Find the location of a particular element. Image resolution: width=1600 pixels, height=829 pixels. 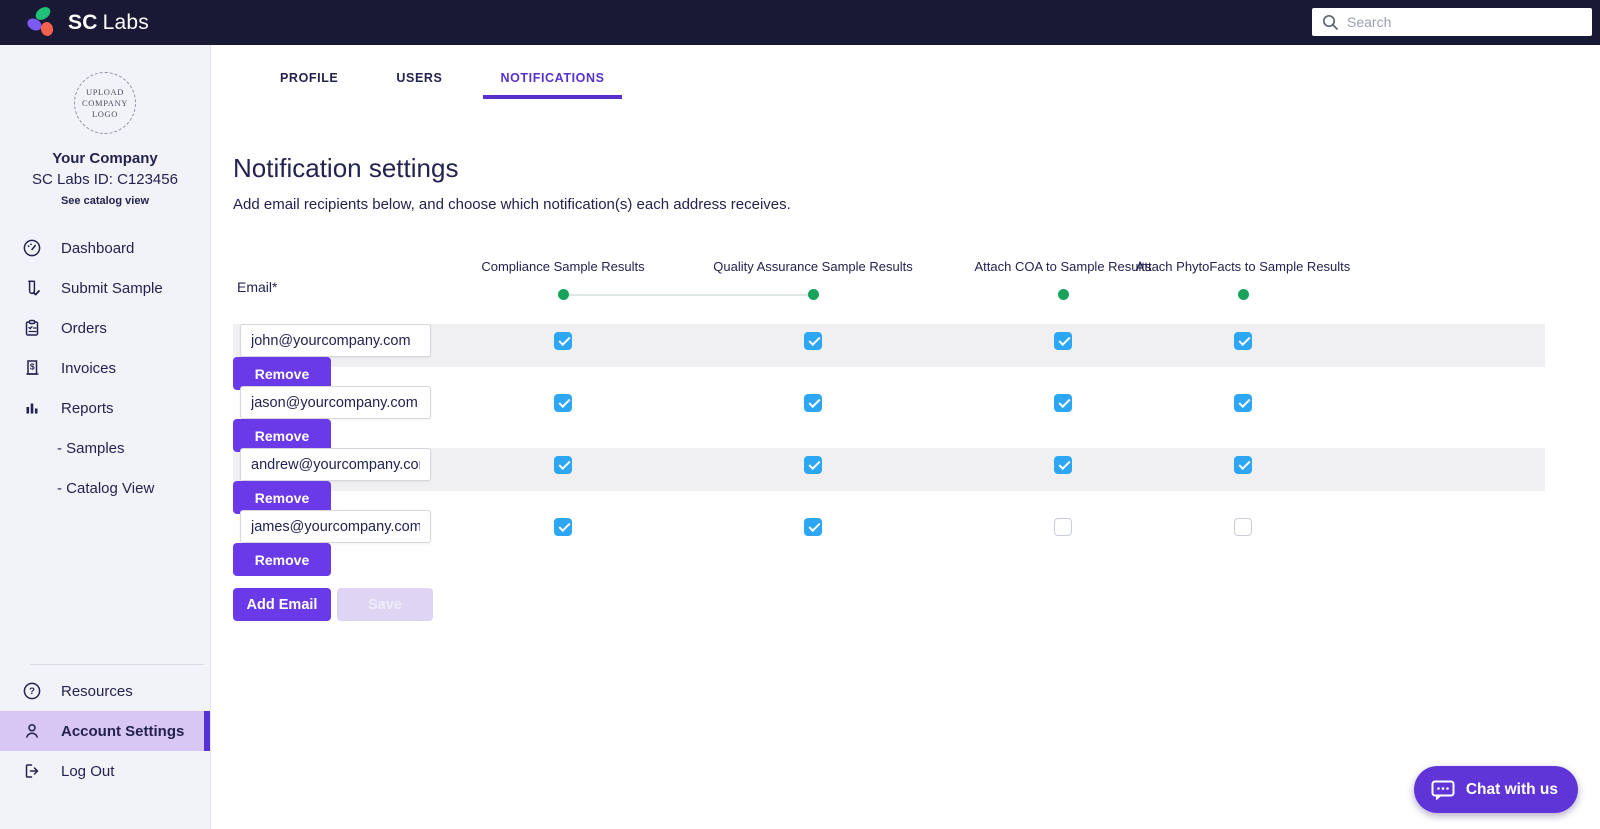

chat-button-label: Chat with us is located at coordinates (1511, 789).